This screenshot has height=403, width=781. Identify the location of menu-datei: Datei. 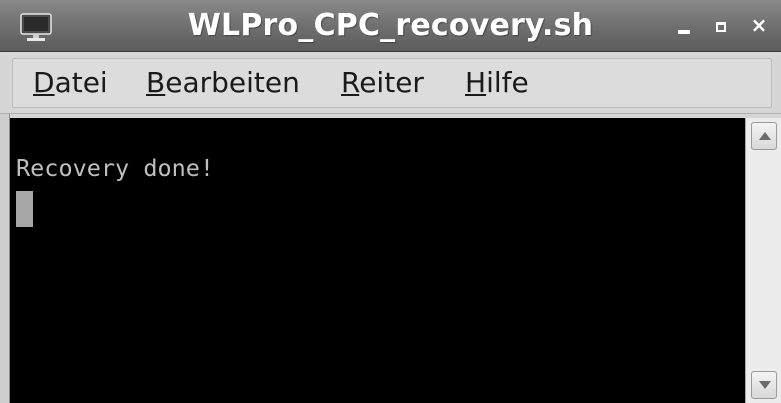
(70, 83).